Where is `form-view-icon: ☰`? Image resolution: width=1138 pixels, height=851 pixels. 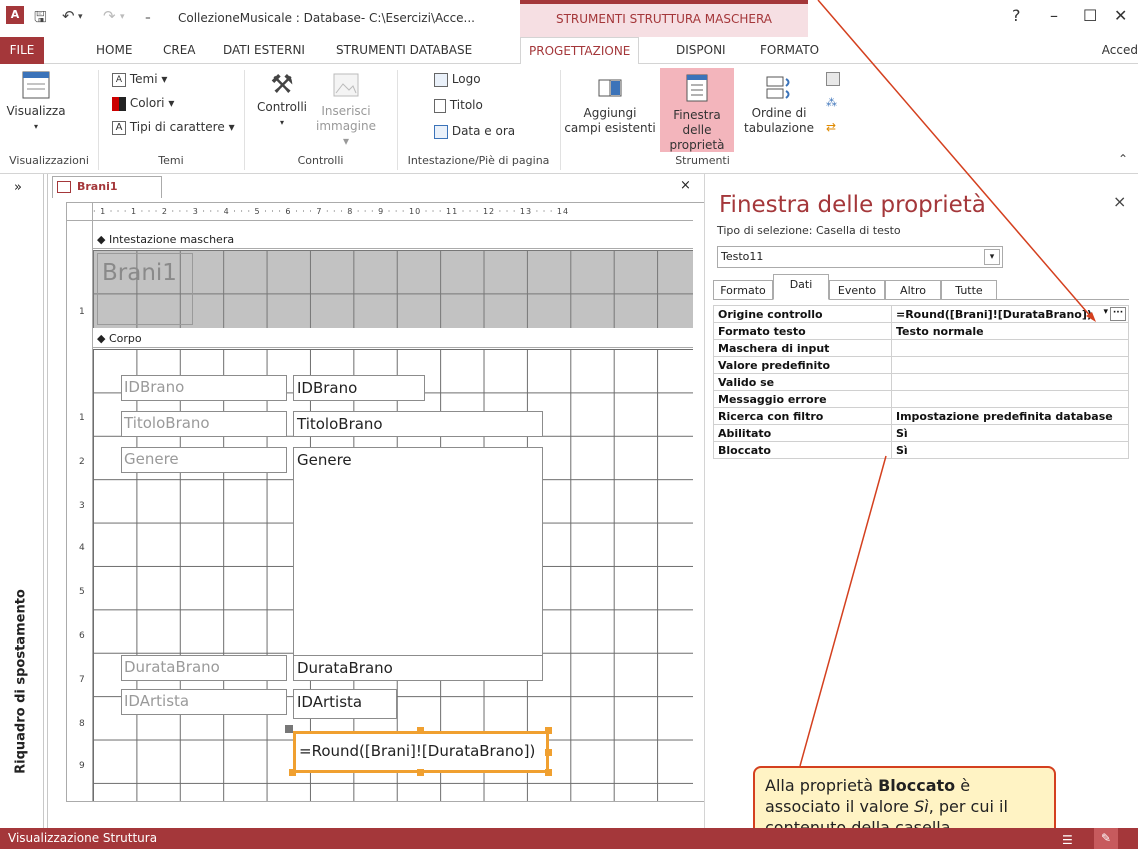 form-view-icon: ☰ is located at coordinates (1067, 840).